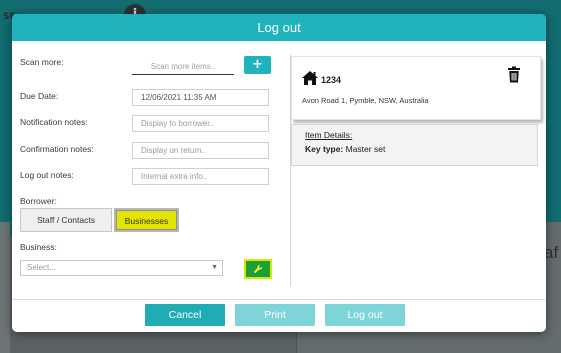 This screenshot has width=561, height=353. I want to click on chevron-down-icon: ▼, so click(214, 267).